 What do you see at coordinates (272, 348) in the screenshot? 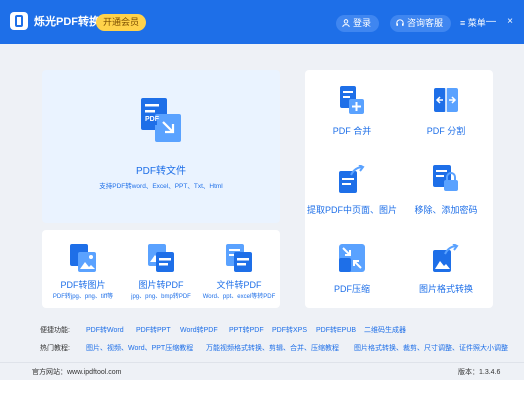
I see `tutorial-video: 万能视频格式转换、剪辑、合并、压缩教程` at bounding box center [272, 348].